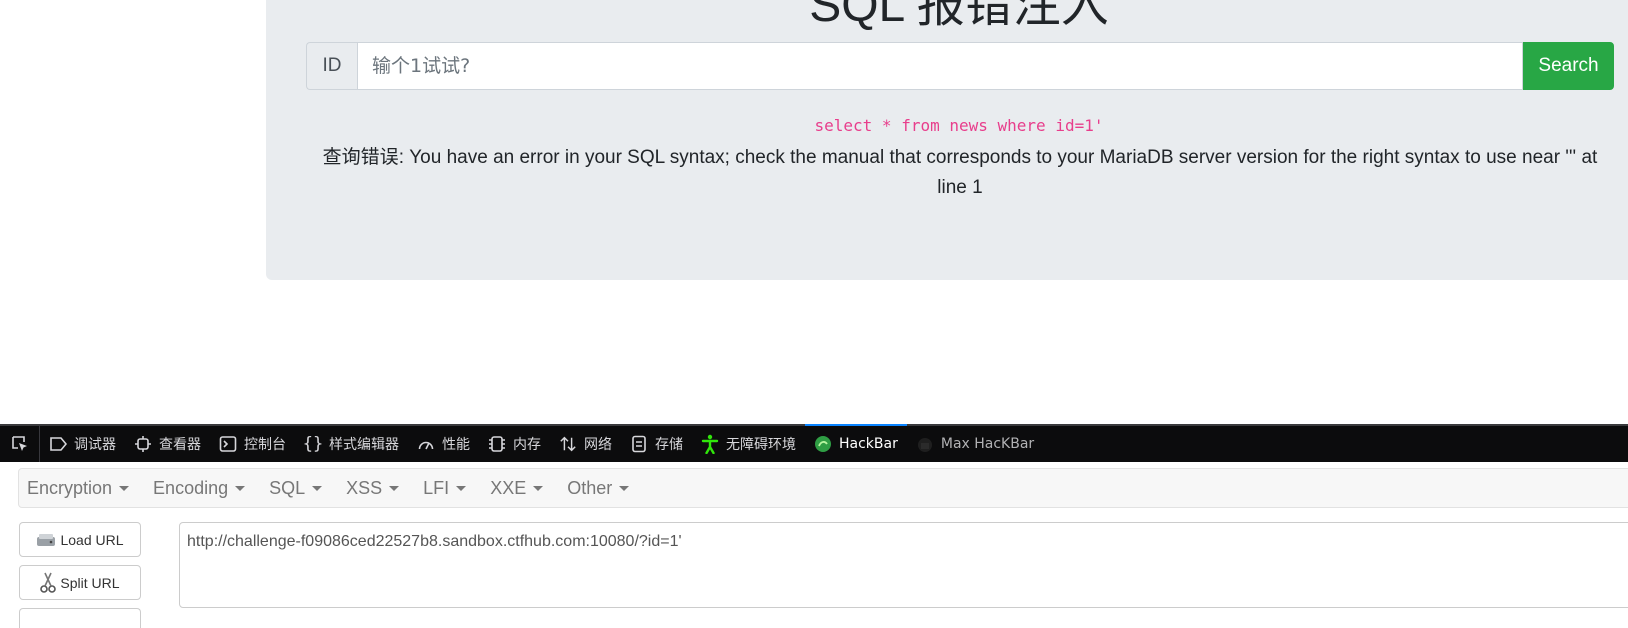 The width and height of the screenshot is (1628, 628). Describe the element at coordinates (70, 487) in the screenshot. I see `menu-label: Encryption` at that location.